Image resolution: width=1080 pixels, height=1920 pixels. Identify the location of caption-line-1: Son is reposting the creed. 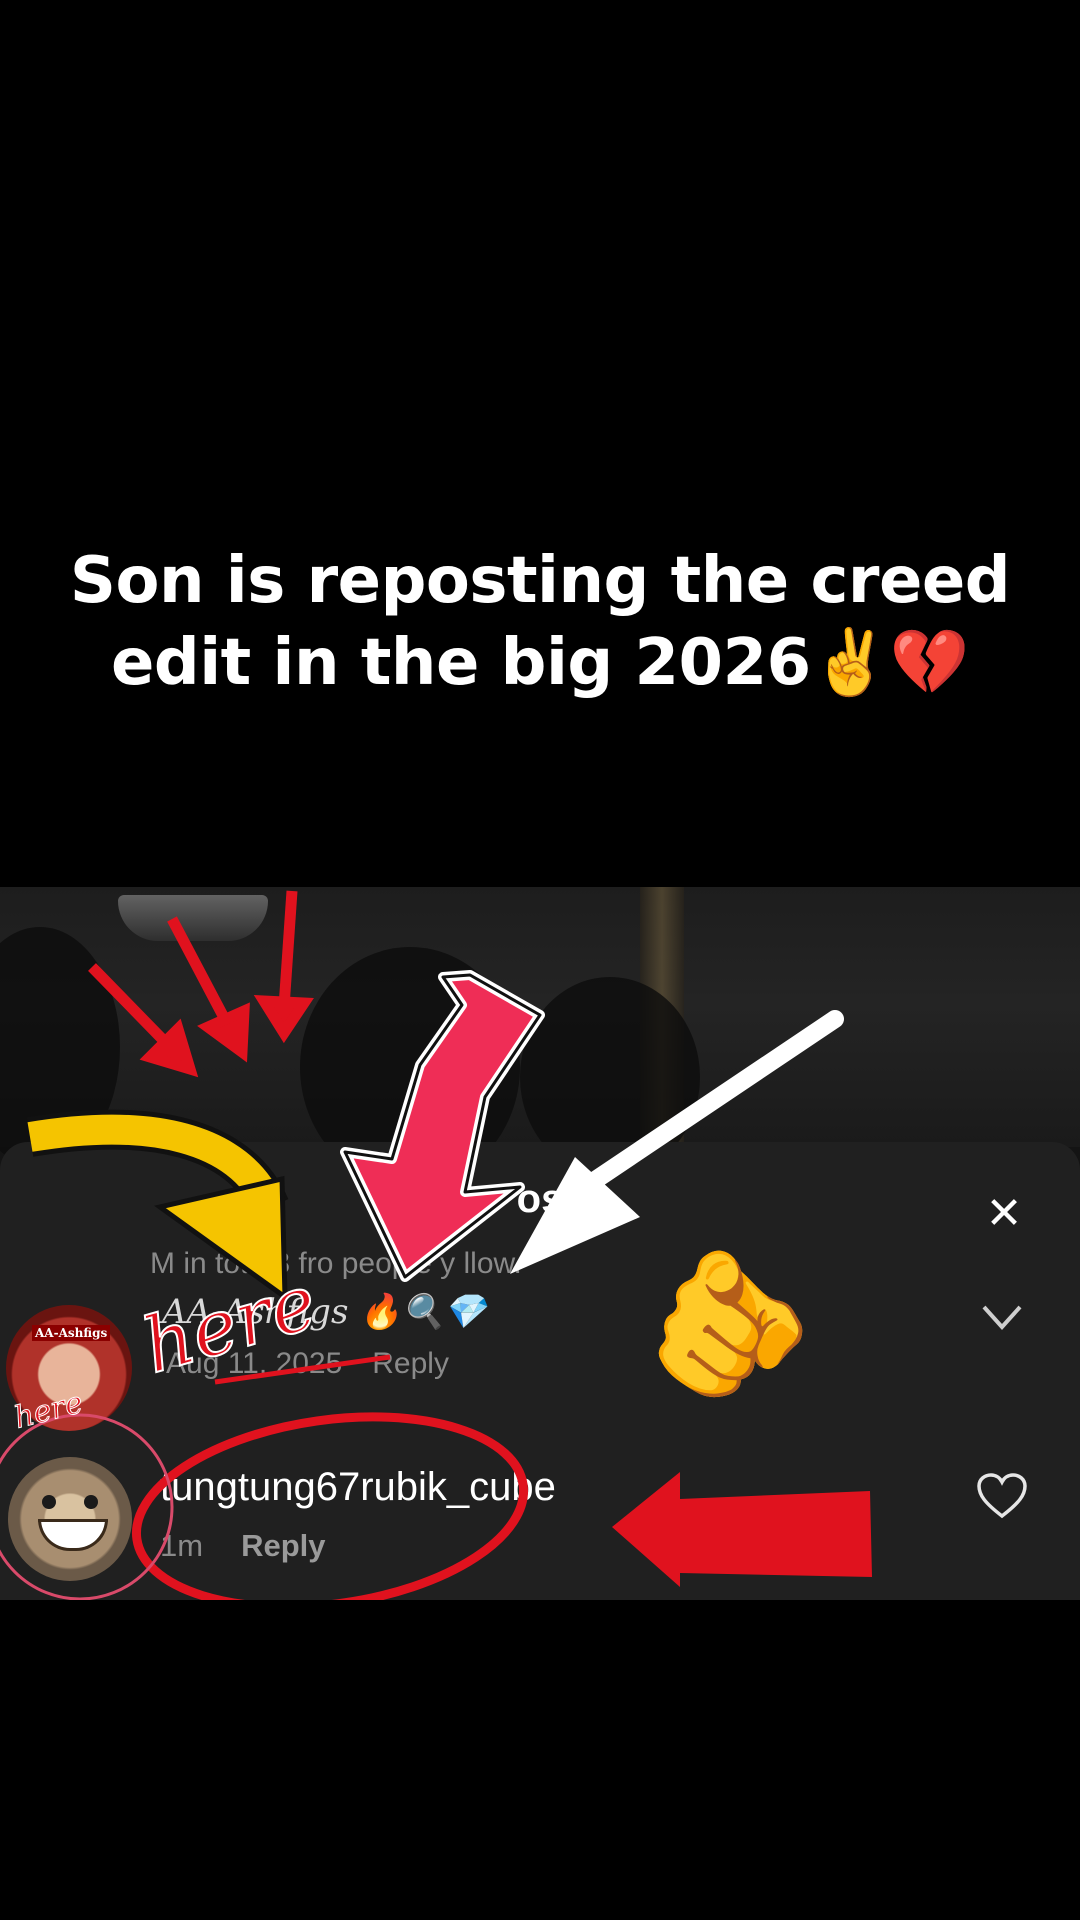
(540, 581).